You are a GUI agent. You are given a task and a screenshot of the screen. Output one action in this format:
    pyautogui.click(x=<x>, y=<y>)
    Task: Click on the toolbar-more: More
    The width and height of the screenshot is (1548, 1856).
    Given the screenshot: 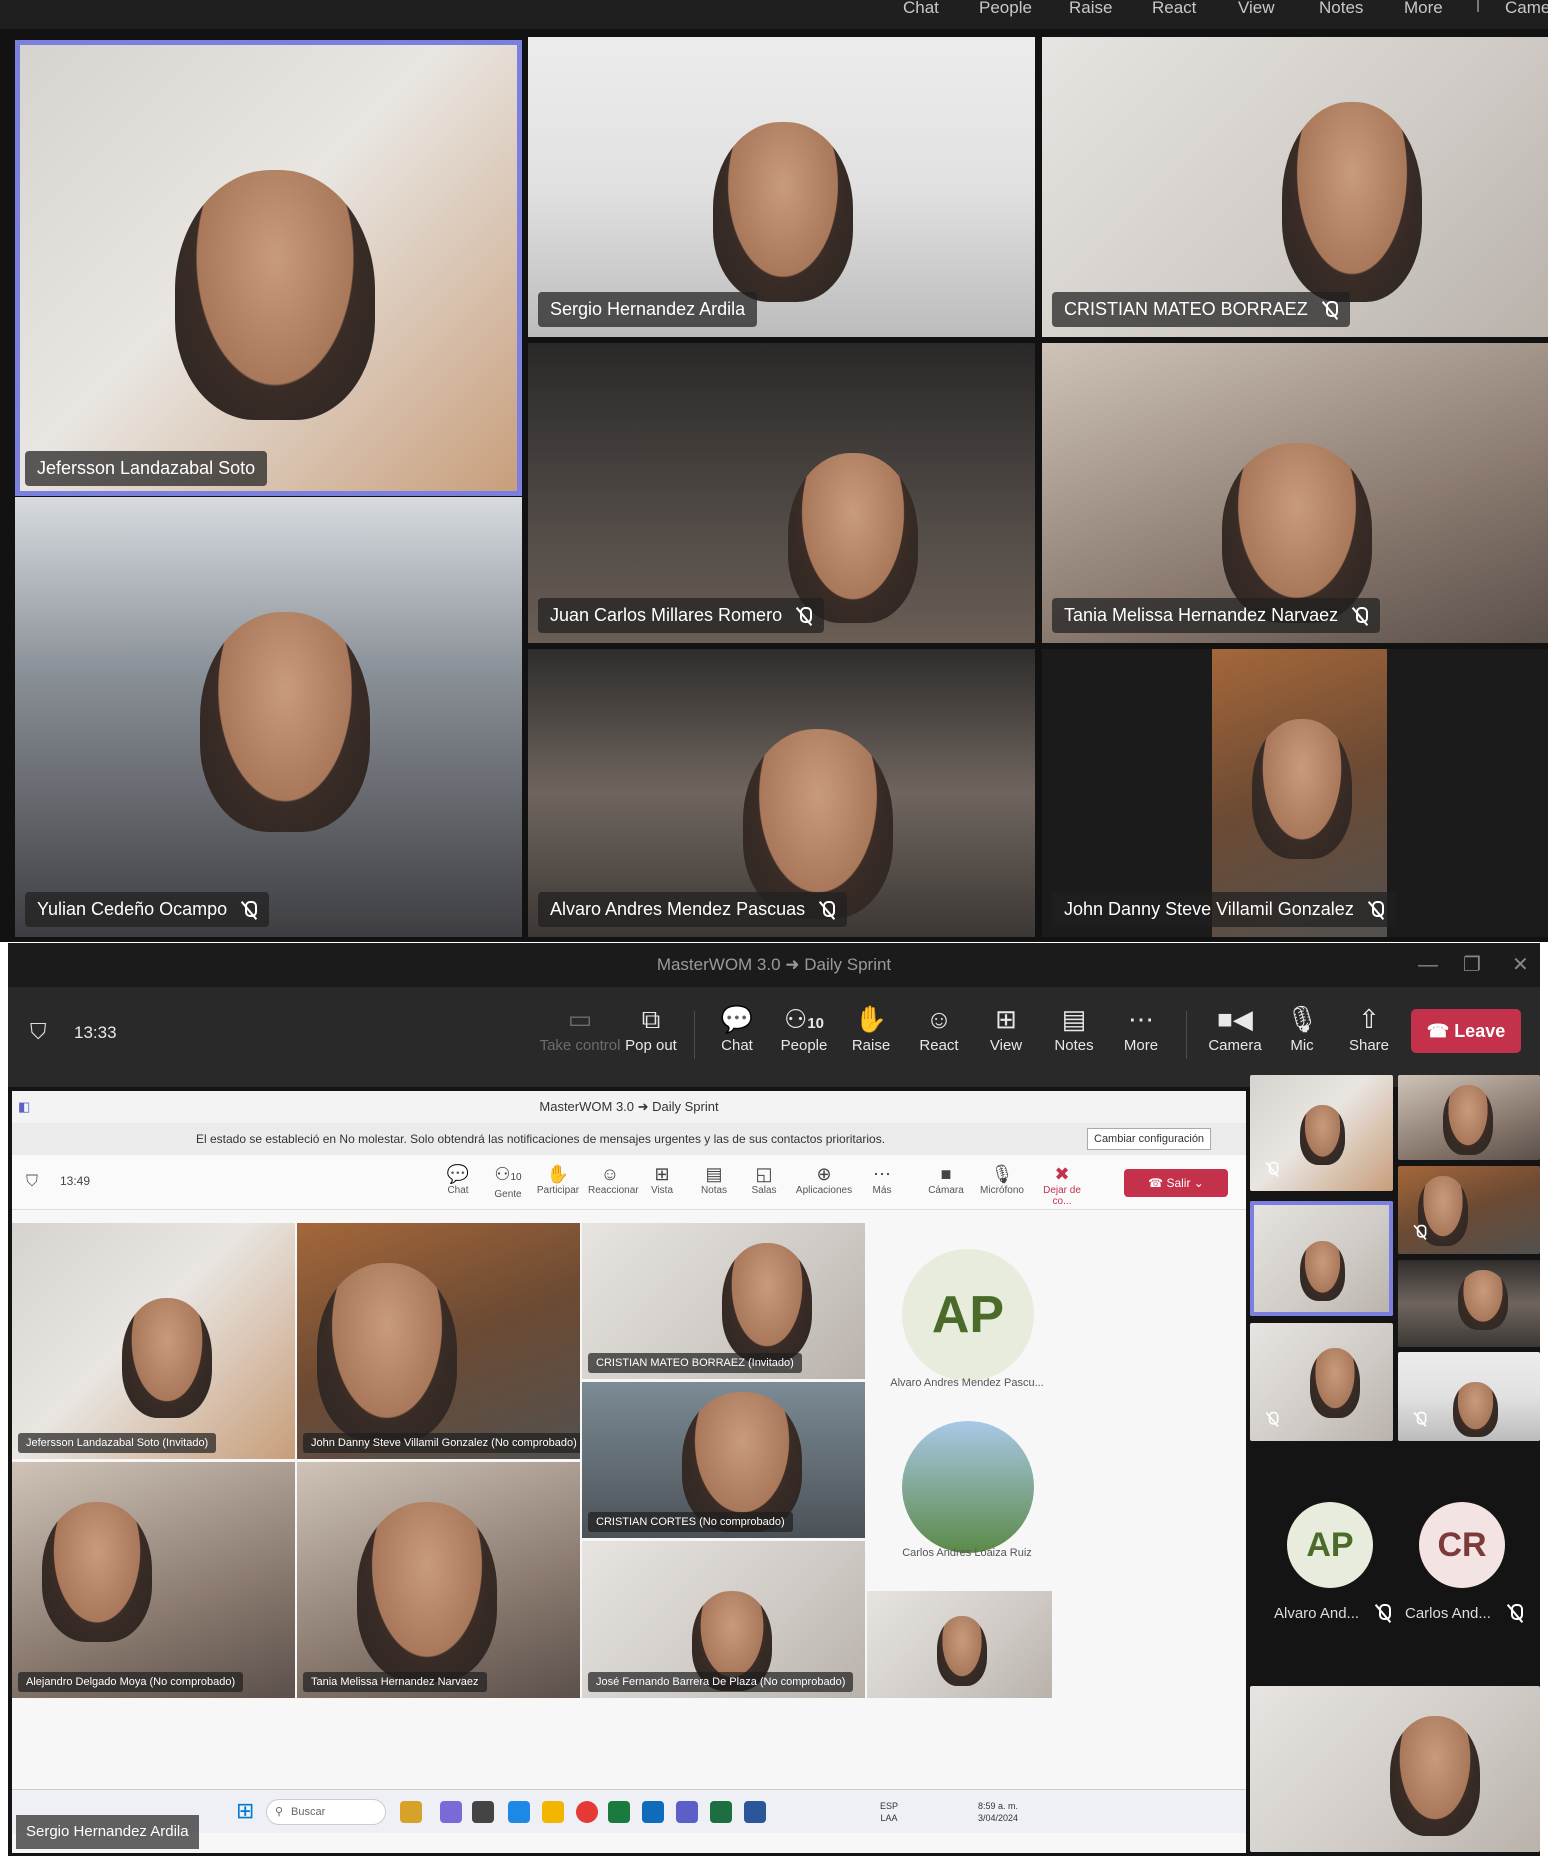 What is the action you would take?
    pyautogui.click(x=1423, y=8)
    